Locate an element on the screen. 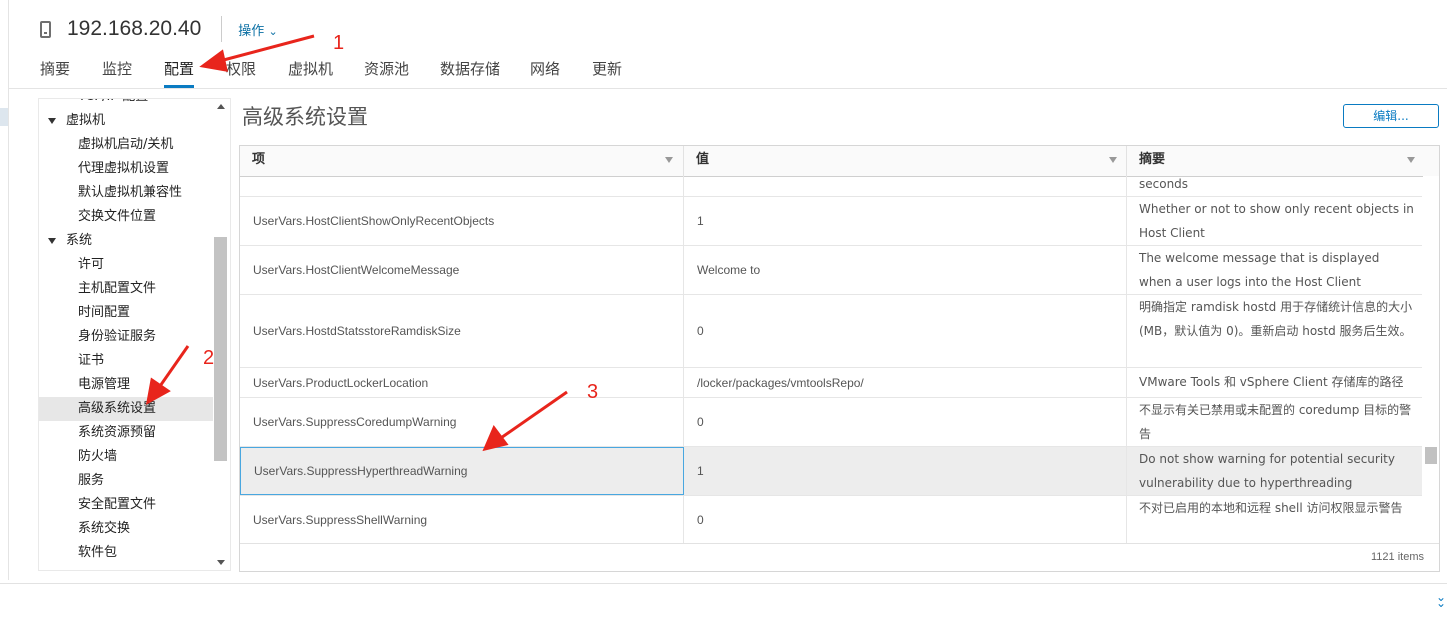  annotation-number-3: 3 is located at coordinates (593, 392).